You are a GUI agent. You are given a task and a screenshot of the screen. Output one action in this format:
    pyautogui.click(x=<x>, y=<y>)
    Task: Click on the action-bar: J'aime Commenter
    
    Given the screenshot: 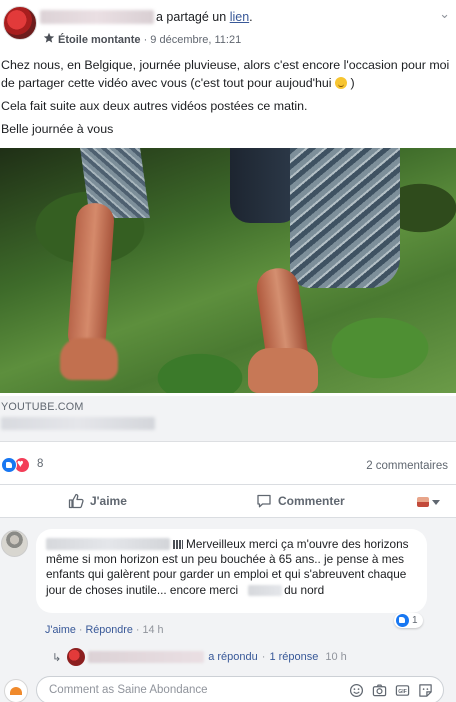 What is the action you would take?
    pyautogui.click(x=228, y=501)
    